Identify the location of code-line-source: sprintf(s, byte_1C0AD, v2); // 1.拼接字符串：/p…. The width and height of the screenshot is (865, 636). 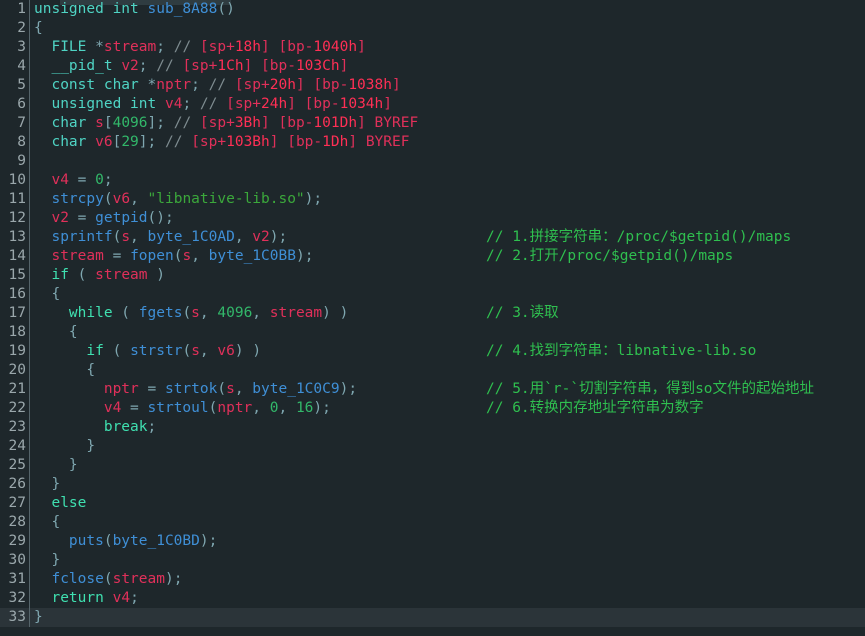
(442, 237).